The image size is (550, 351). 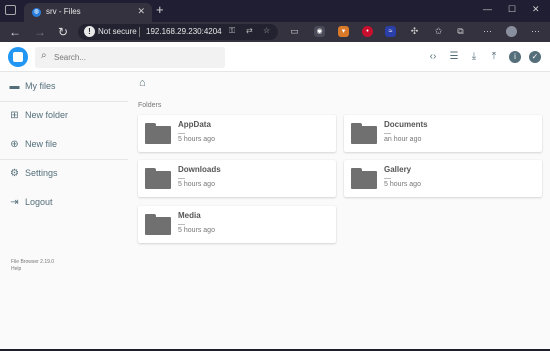 What do you see at coordinates (14, 144) in the screenshot?
I see `file-plus-icon: ⊕` at bounding box center [14, 144].